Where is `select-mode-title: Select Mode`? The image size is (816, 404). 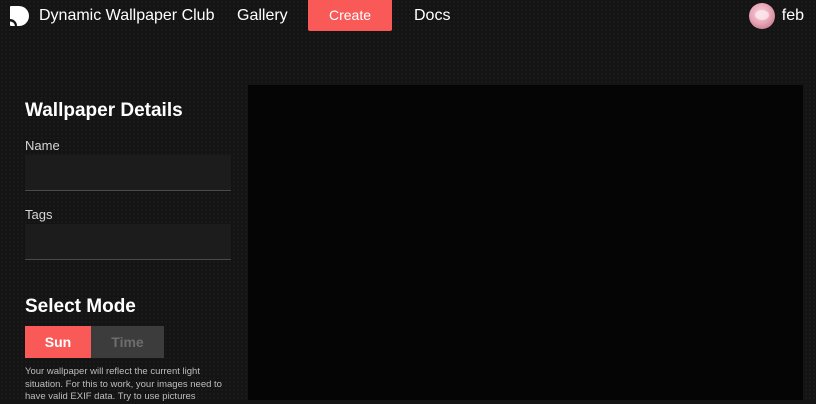 select-mode-title: Select Mode is located at coordinates (80, 306).